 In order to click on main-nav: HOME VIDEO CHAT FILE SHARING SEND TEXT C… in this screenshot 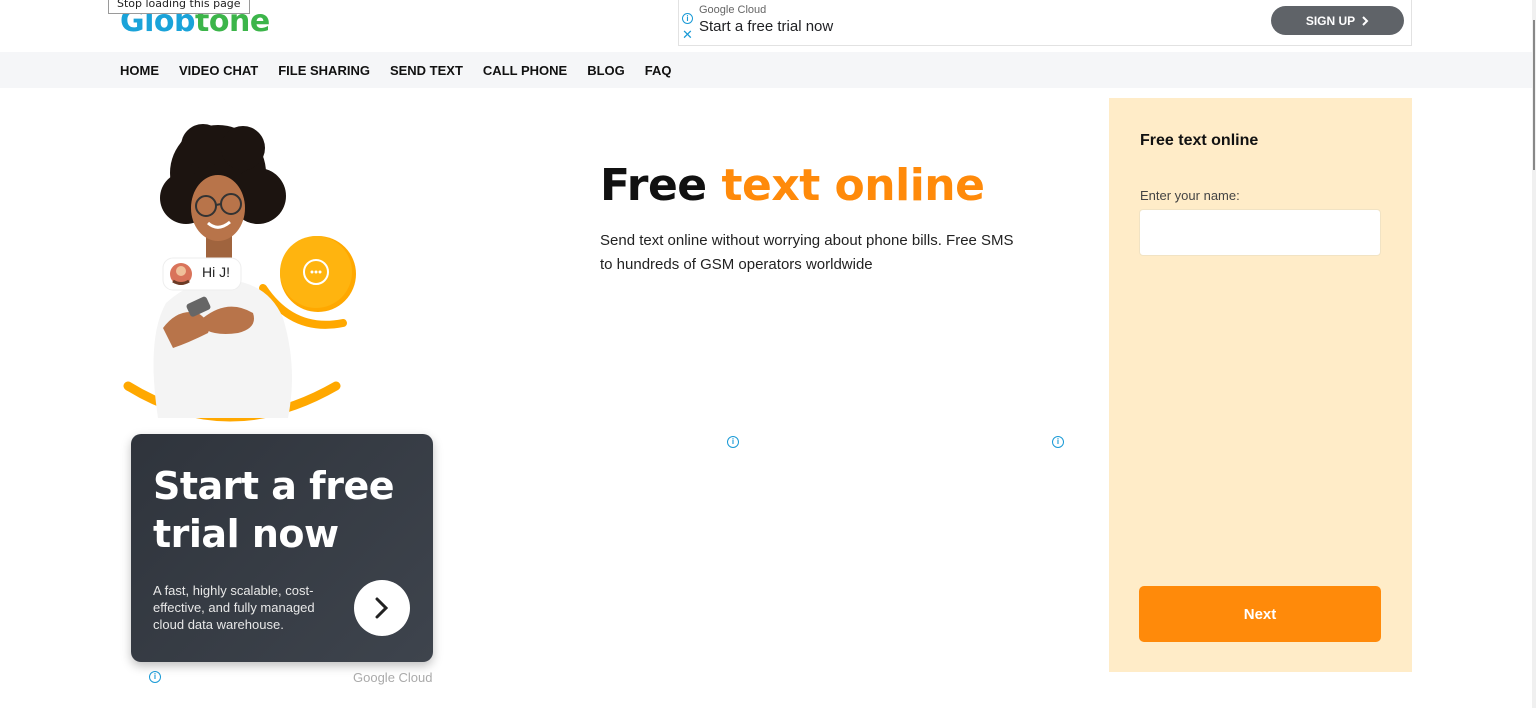, I will do `click(768, 70)`.